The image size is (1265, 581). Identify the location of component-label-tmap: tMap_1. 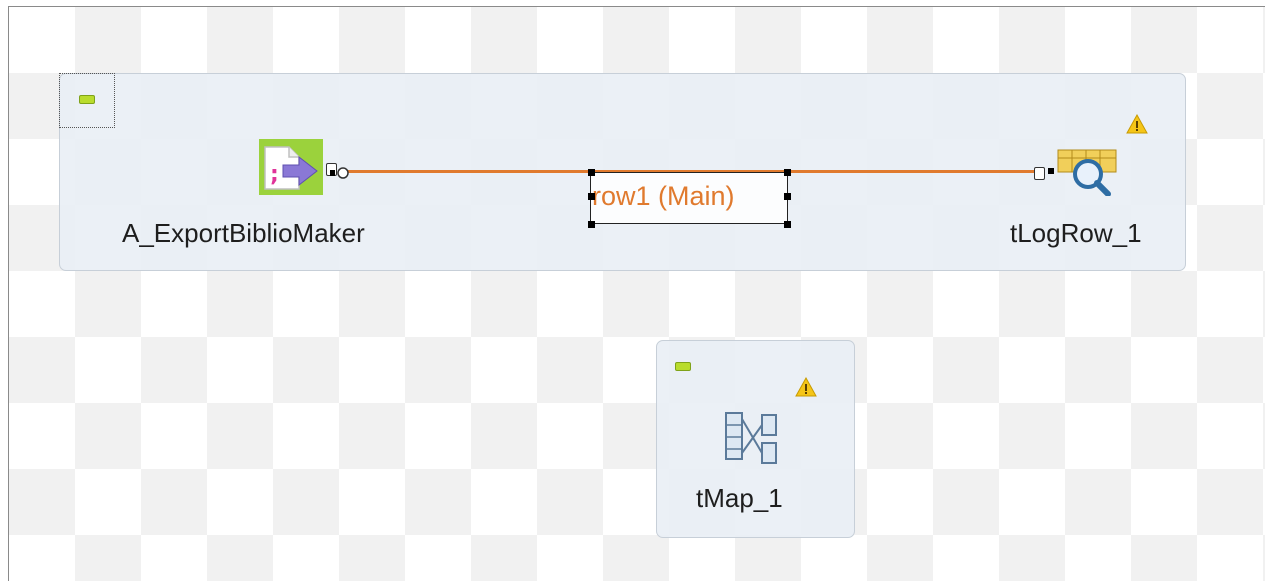
(739, 498).